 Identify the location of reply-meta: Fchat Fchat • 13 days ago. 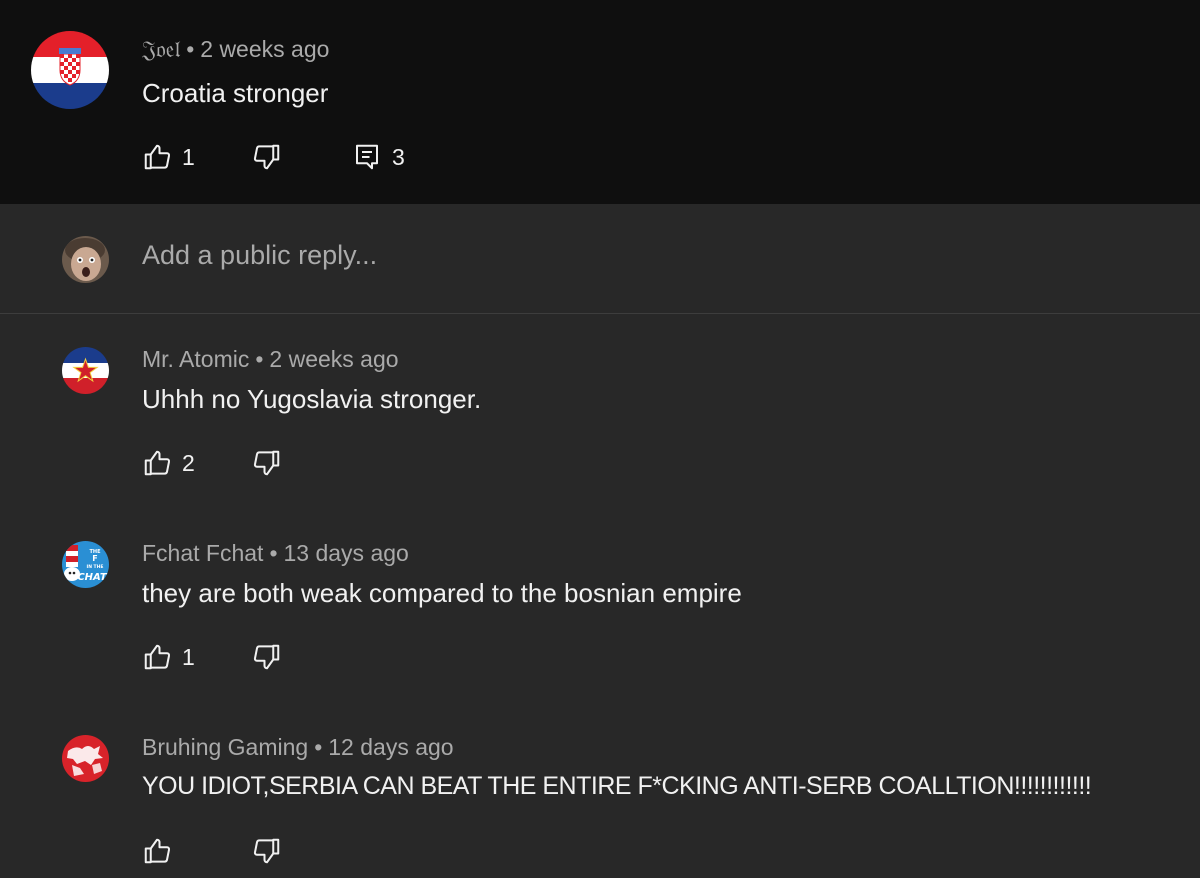
(275, 553).